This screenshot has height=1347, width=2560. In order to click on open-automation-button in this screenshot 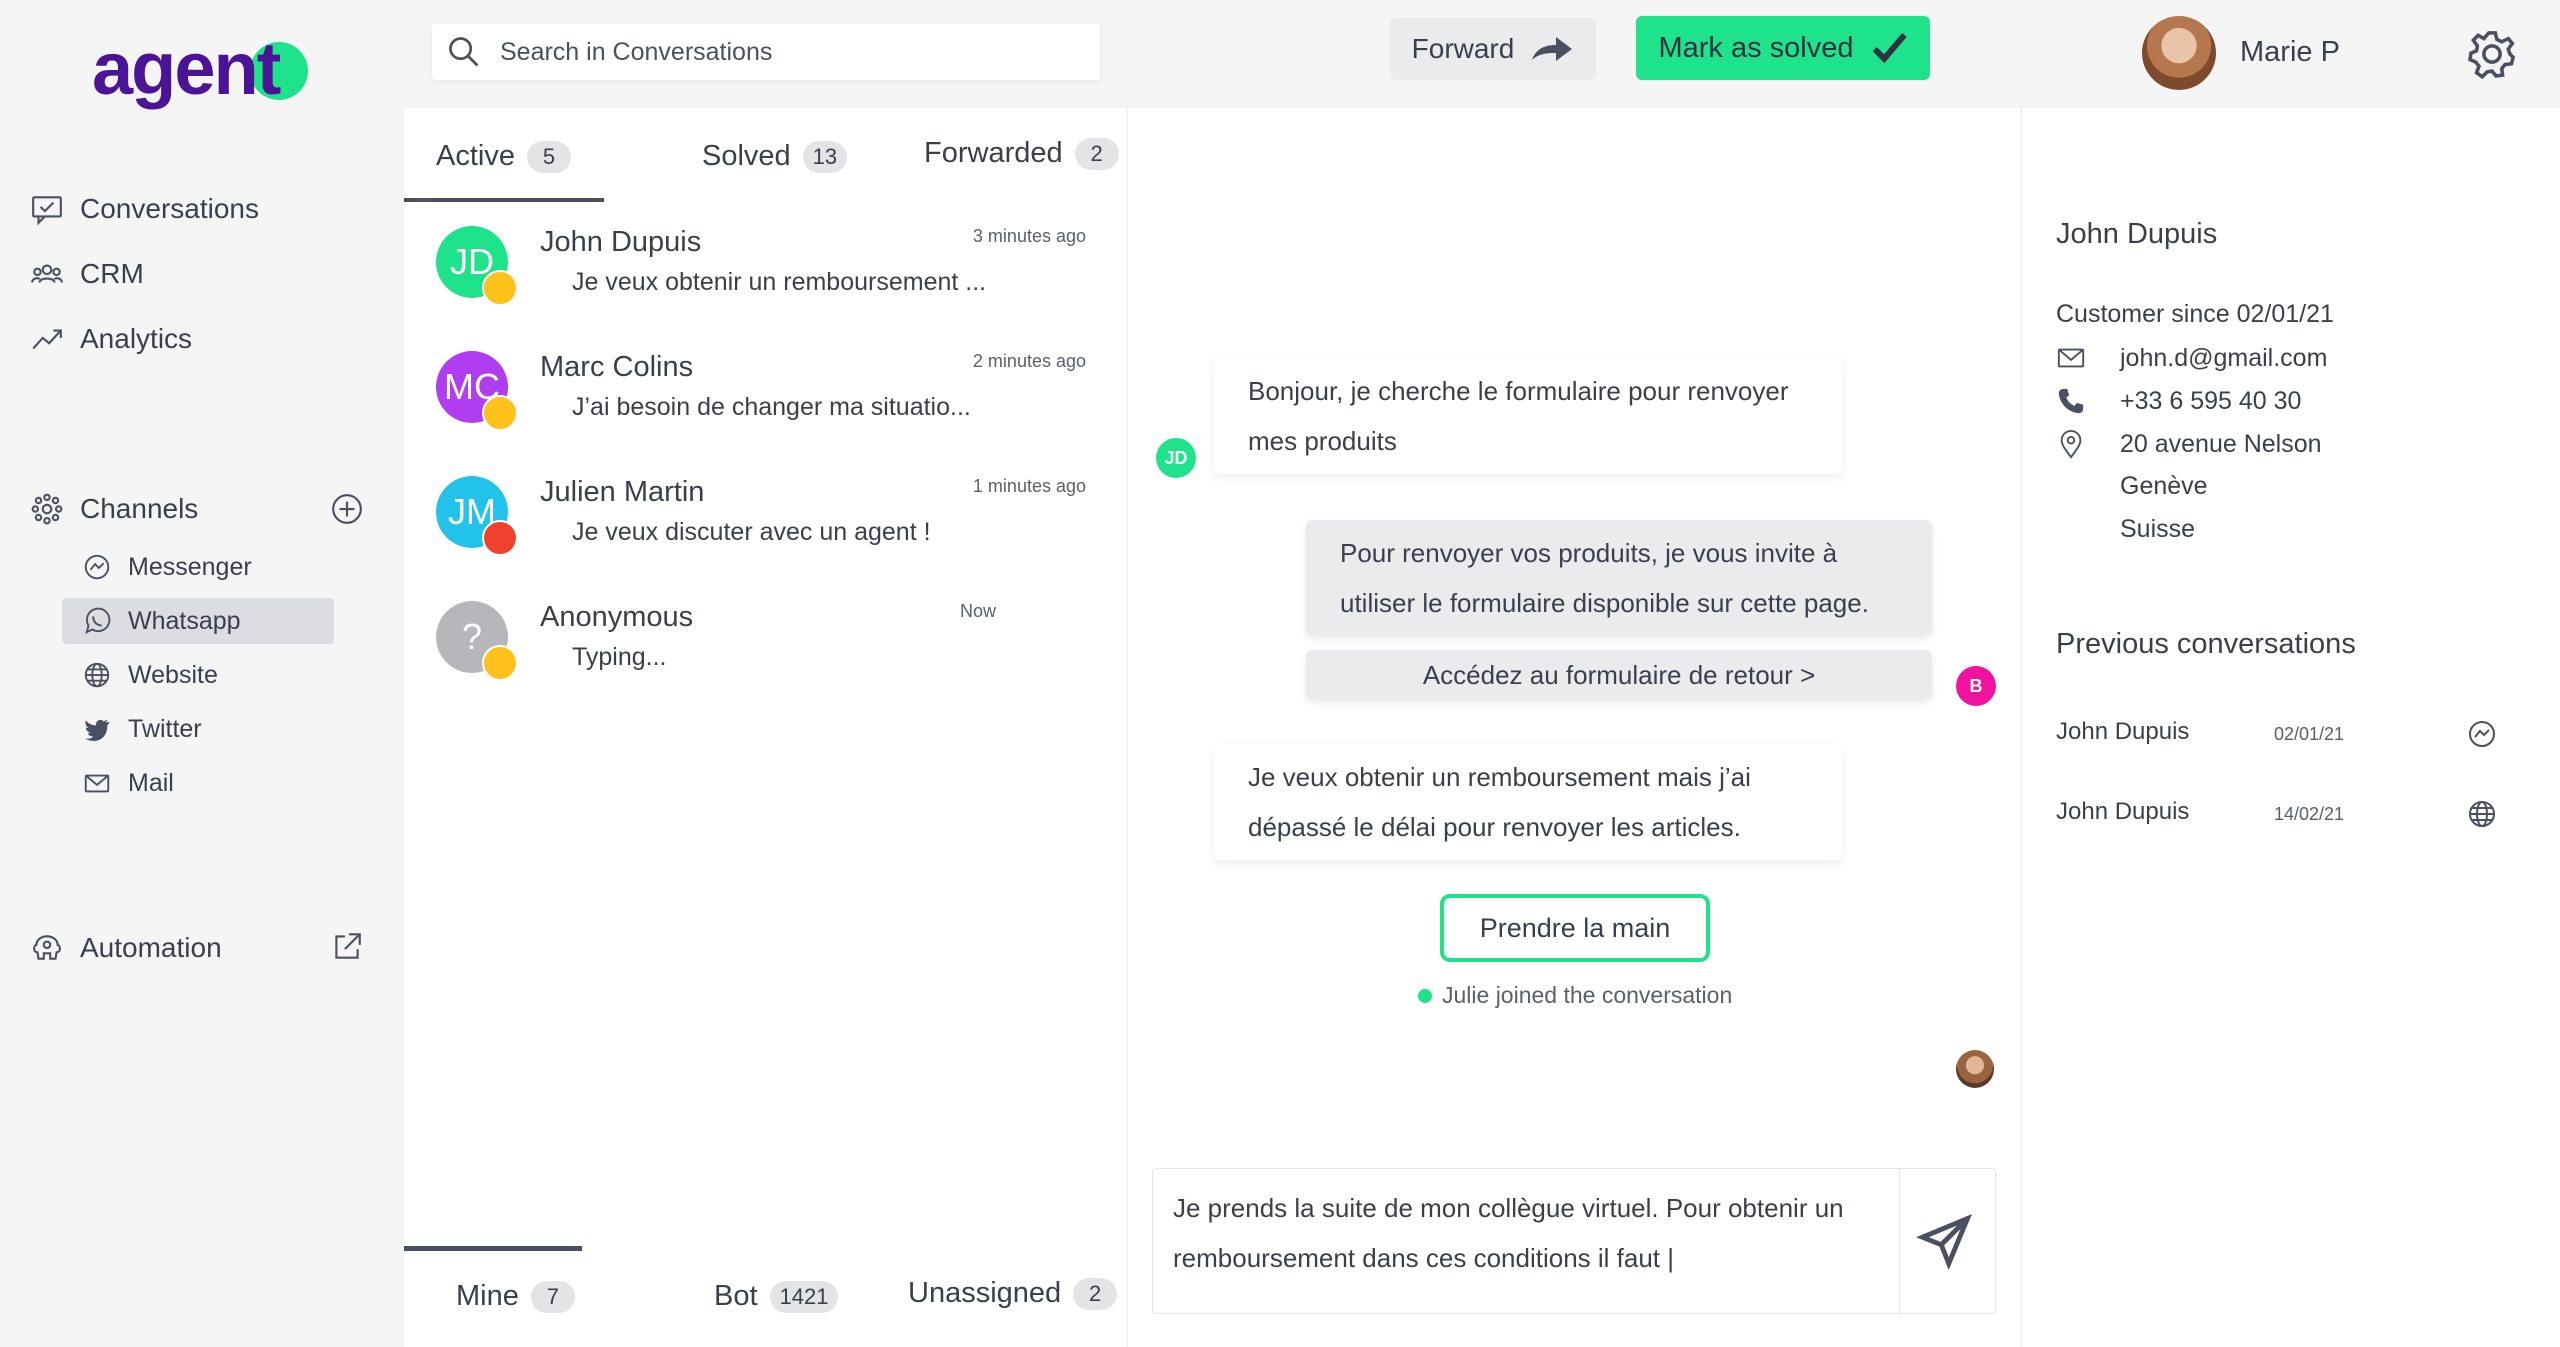, I will do `click(347, 947)`.